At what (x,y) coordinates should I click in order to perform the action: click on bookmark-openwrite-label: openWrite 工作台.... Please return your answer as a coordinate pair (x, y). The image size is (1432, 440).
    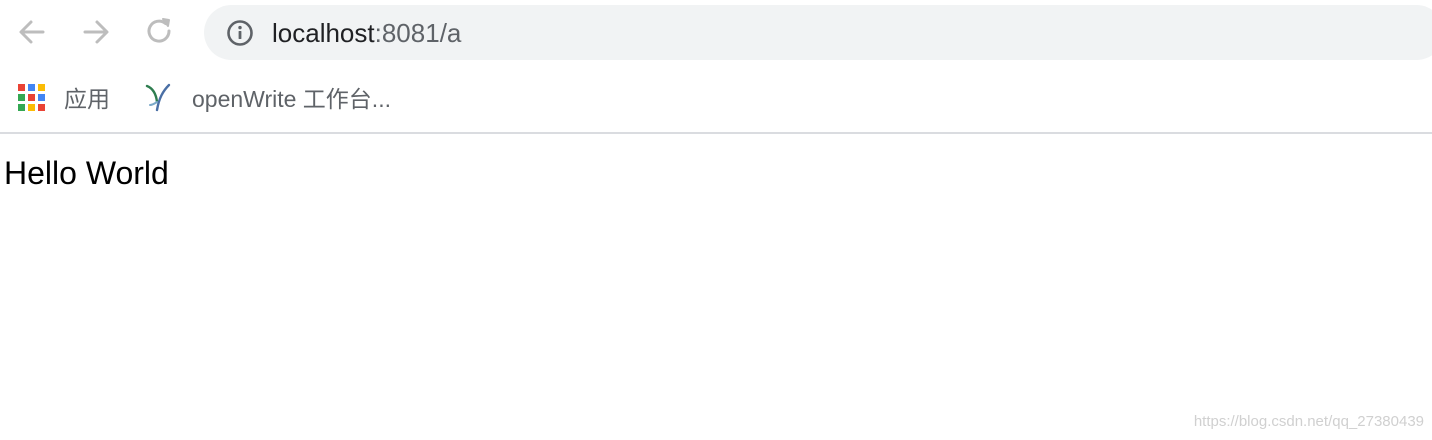
    Looking at the image, I should click on (291, 99).